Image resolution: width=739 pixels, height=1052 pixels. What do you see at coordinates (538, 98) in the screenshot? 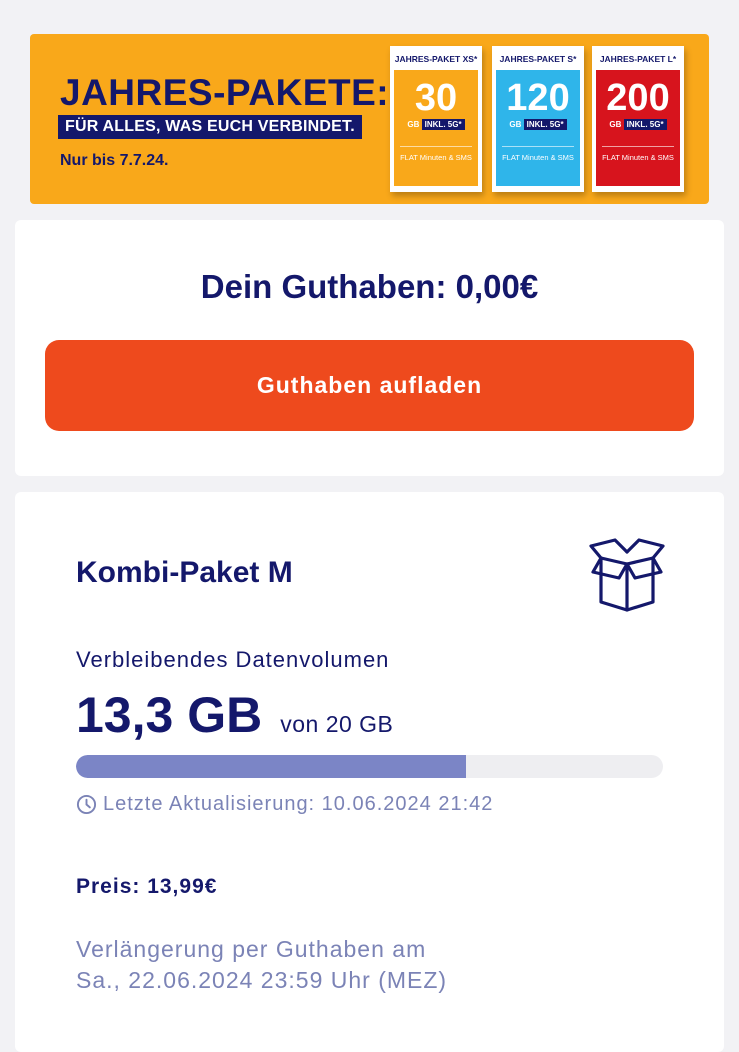
I see `package-box-volume: 120` at bounding box center [538, 98].